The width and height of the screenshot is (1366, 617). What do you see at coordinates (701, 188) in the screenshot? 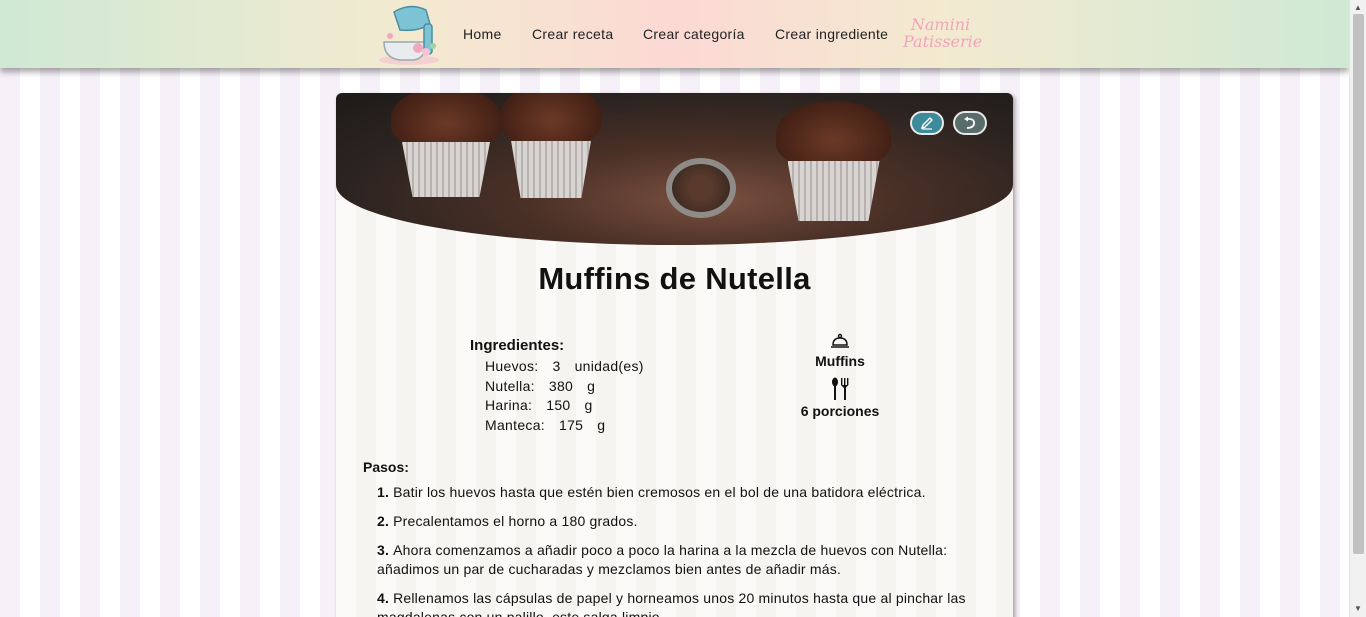
I see `sieve-illustration` at bounding box center [701, 188].